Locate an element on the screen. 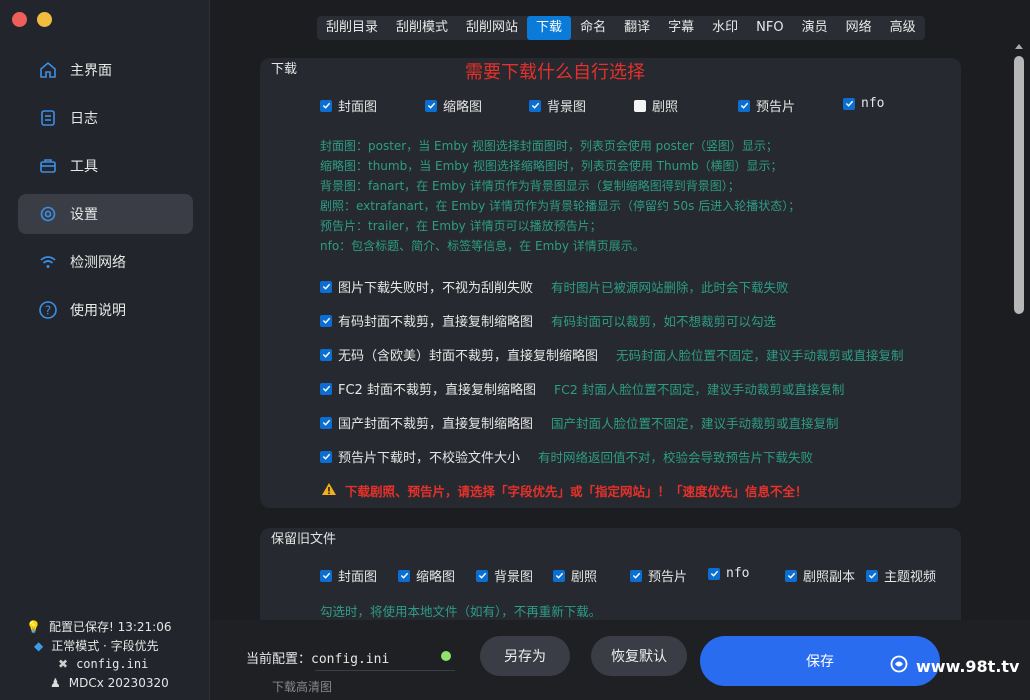 The width and height of the screenshot is (1030, 700). help-icon: ? is located at coordinates (48, 310).